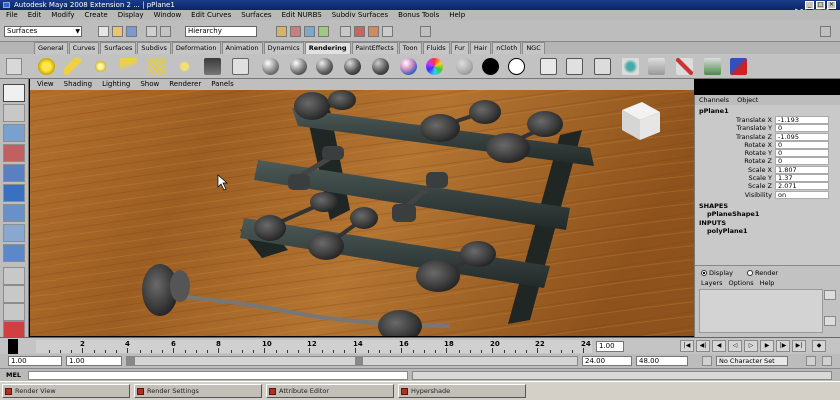 This screenshot has height=400, width=840. Describe the element at coordinates (14, 253) in the screenshot. I see `show-manipulator-icon` at that location.